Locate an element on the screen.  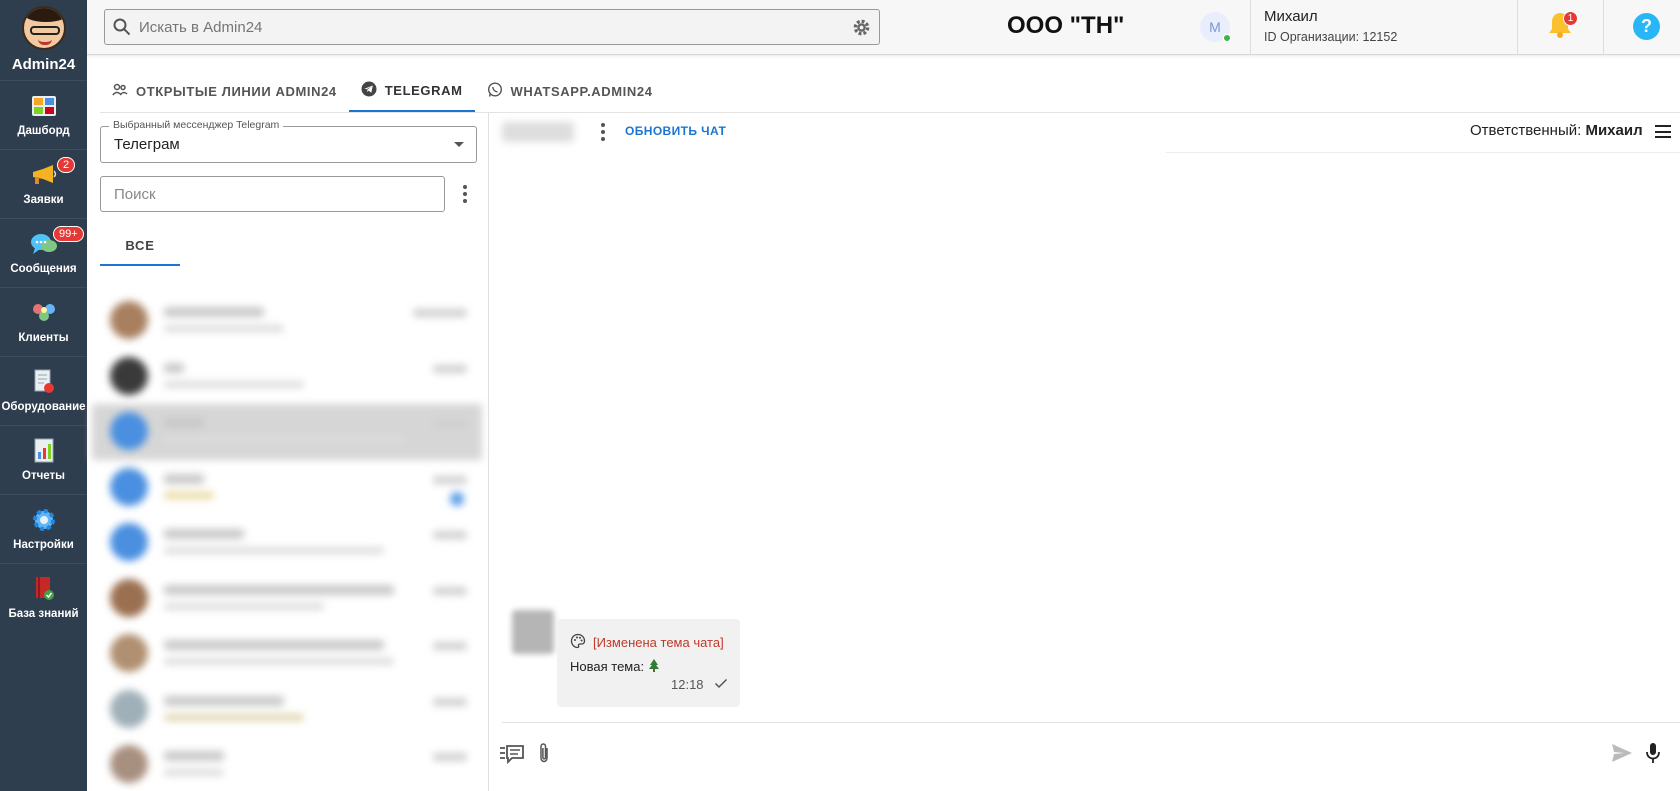
whatsapp-icon is located at coordinates (495, 91).